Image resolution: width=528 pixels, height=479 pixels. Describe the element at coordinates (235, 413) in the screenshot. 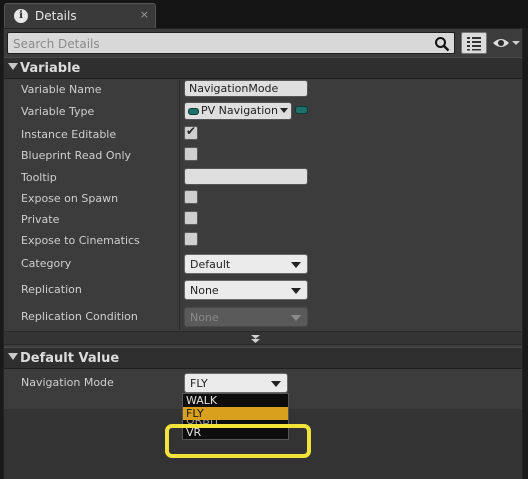

I see `option-fly: FLY` at that location.